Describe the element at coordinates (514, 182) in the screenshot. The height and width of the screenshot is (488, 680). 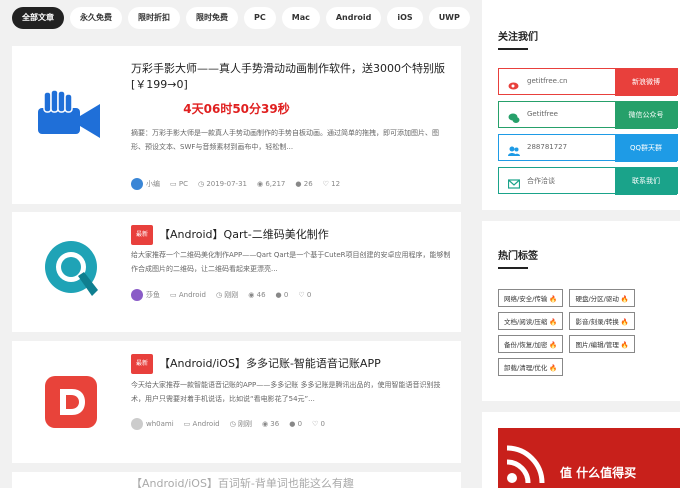
I see `email-icon` at that location.